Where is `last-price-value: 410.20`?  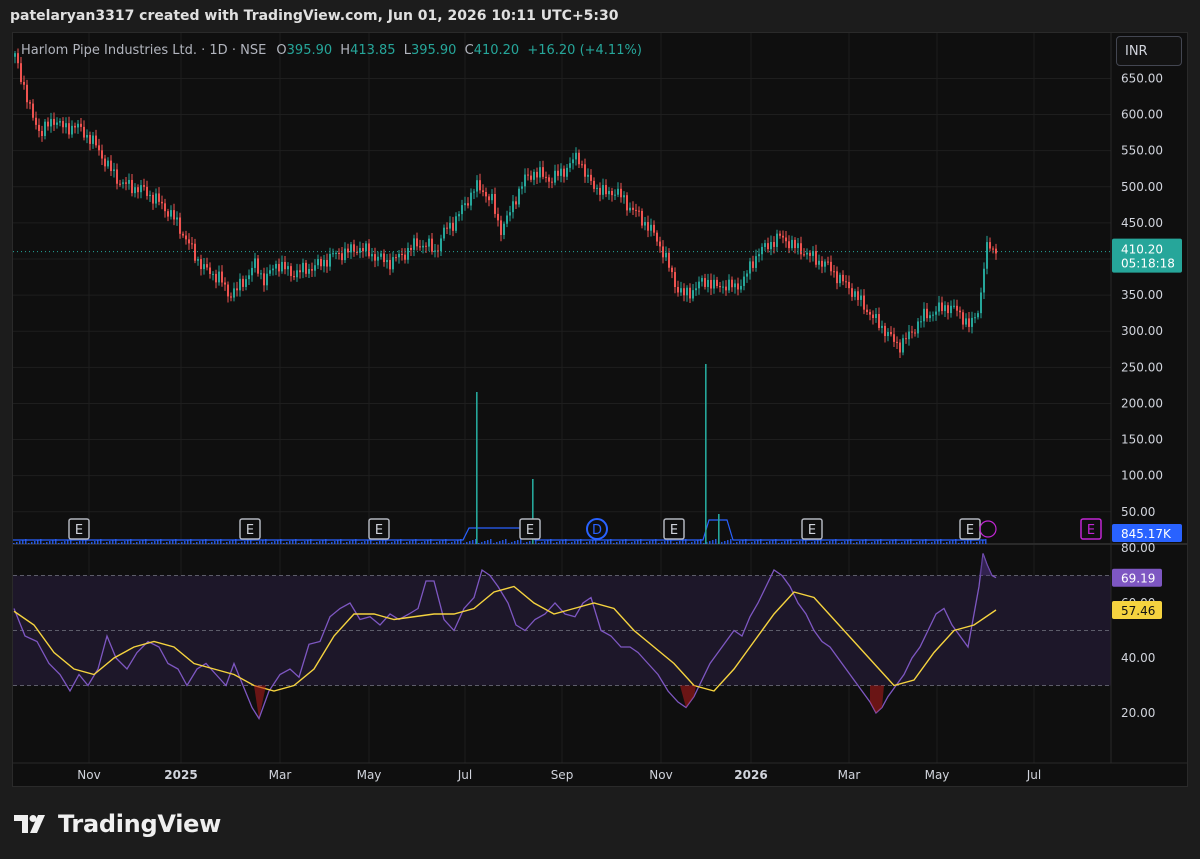
last-price-value: 410.20 is located at coordinates (1142, 250).